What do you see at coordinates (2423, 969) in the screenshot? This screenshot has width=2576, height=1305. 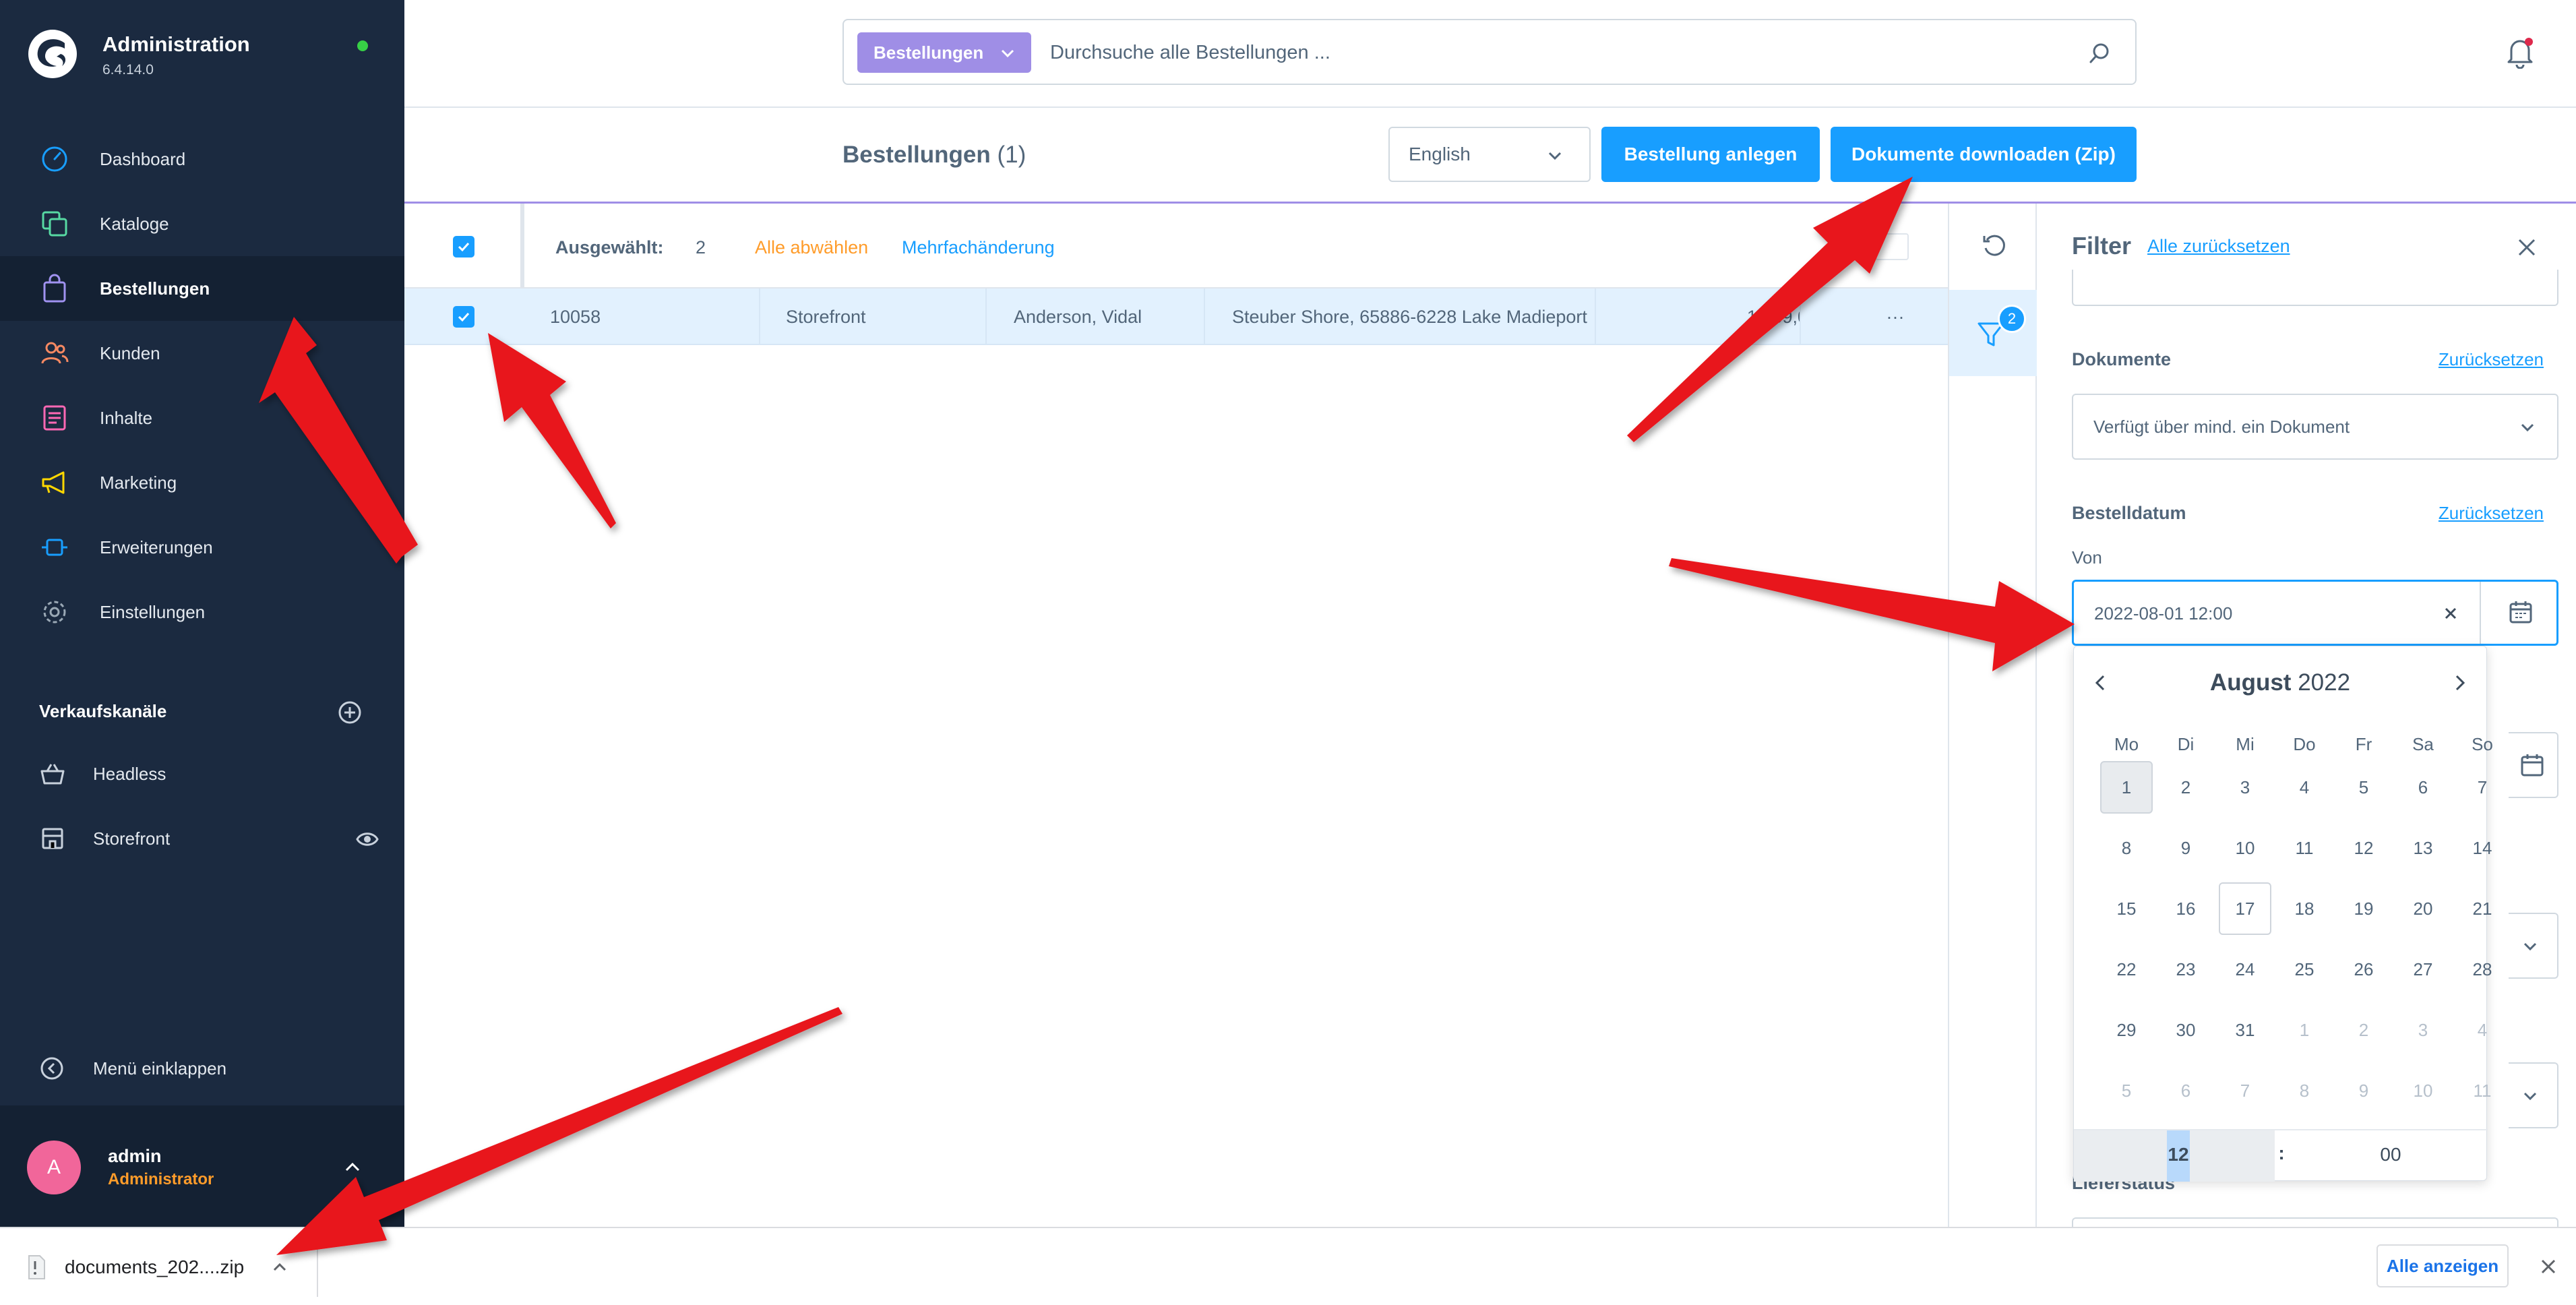 I see `calendar-day: 27` at bounding box center [2423, 969].